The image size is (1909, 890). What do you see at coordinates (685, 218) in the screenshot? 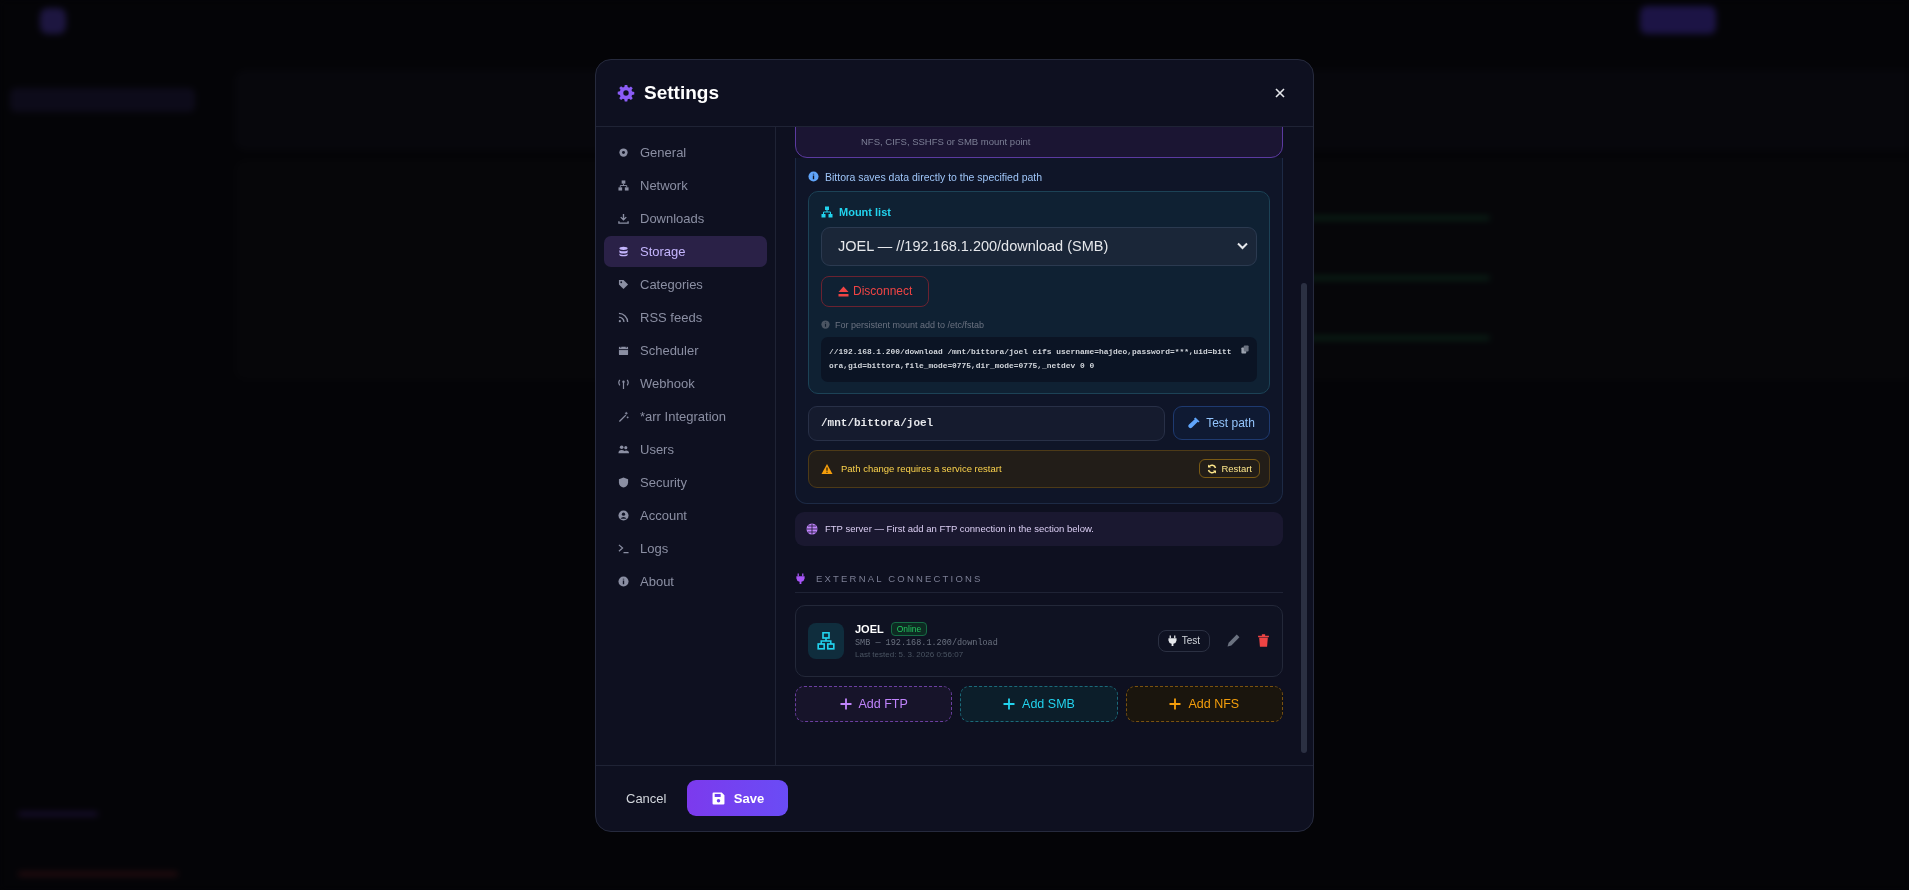
I see `sidebar-item: Downloads` at bounding box center [685, 218].